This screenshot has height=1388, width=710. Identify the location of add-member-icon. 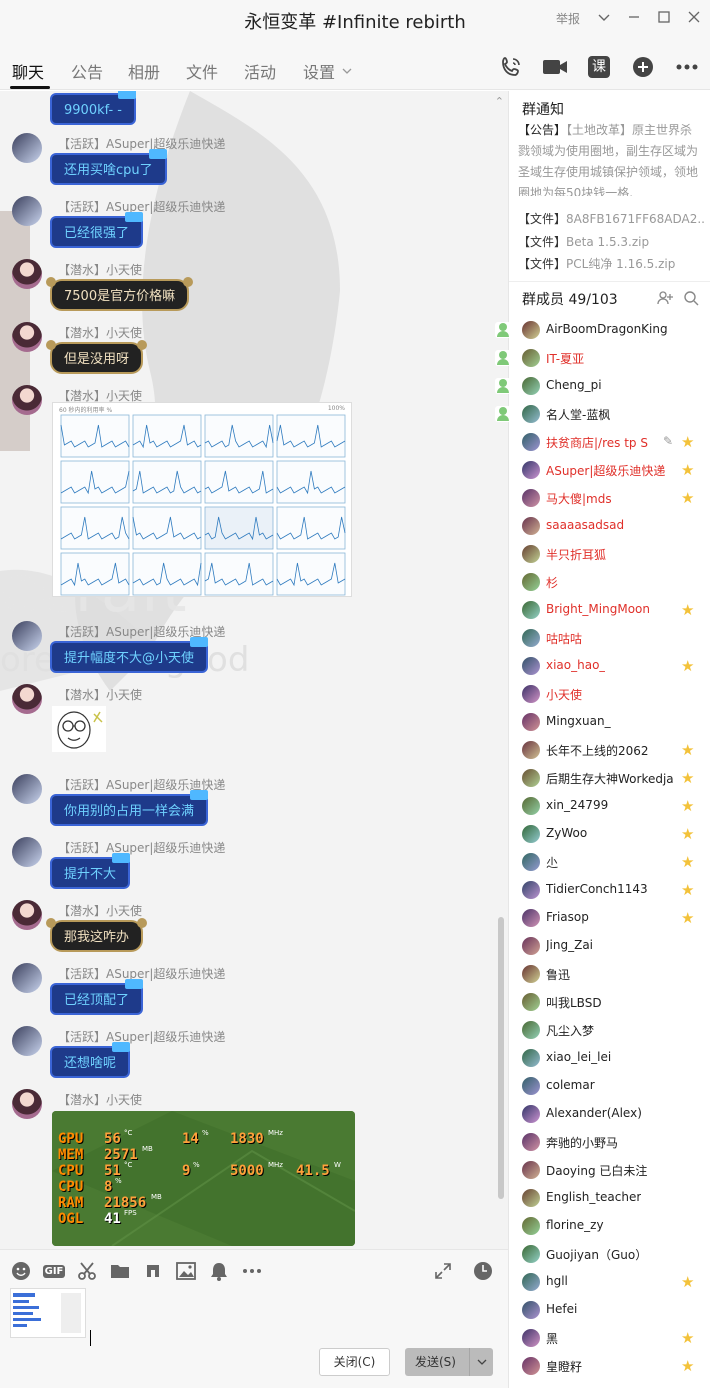
(665, 300).